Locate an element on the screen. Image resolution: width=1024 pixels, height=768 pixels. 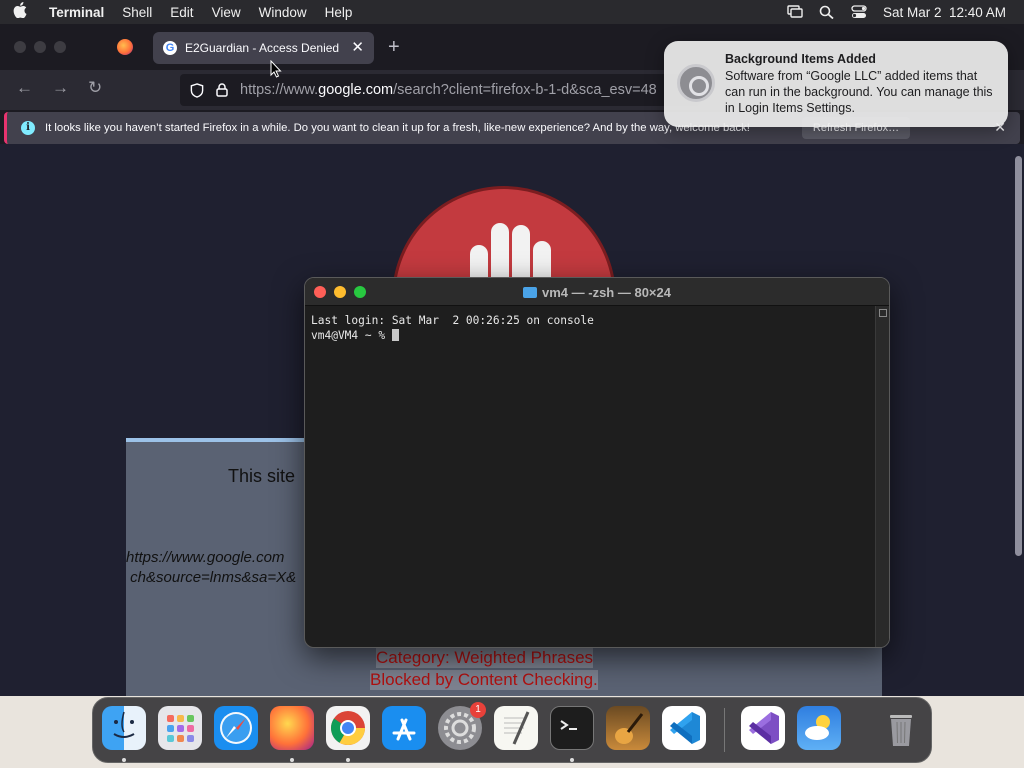
firefox-icon is located at coordinates (292, 728).